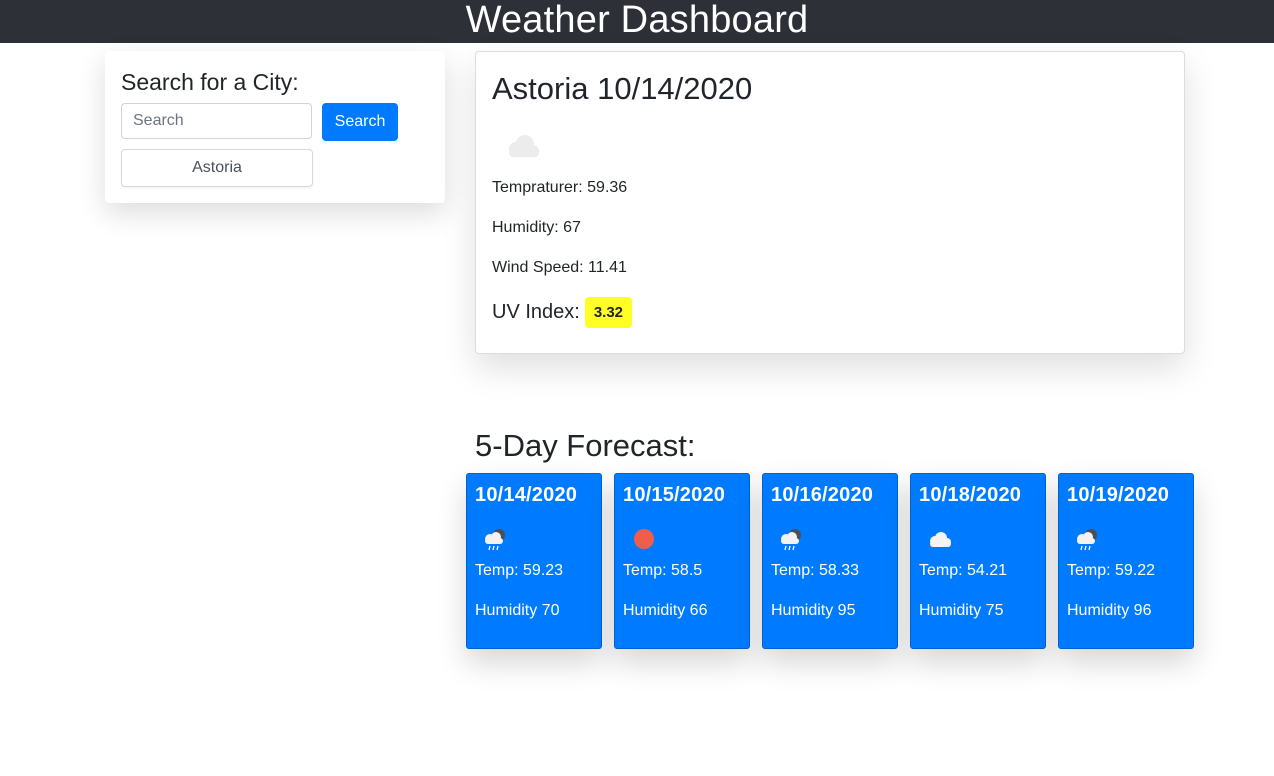 Image resolution: width=1274 pixels, height=776 pixels. Describe the element at coordinates (622, 88) in the screenshot. I see `current-city-title: Astoria 10/14/2020` at that location.